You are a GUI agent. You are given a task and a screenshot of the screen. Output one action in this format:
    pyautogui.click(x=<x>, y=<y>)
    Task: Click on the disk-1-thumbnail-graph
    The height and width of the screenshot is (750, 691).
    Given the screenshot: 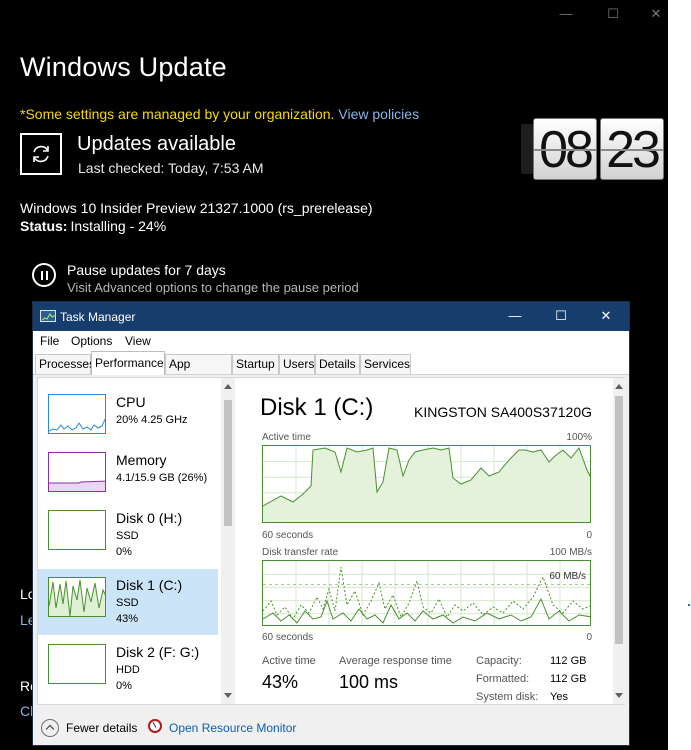 What is the action you would take?
    pyautogui.click(x=77, y=597)
    